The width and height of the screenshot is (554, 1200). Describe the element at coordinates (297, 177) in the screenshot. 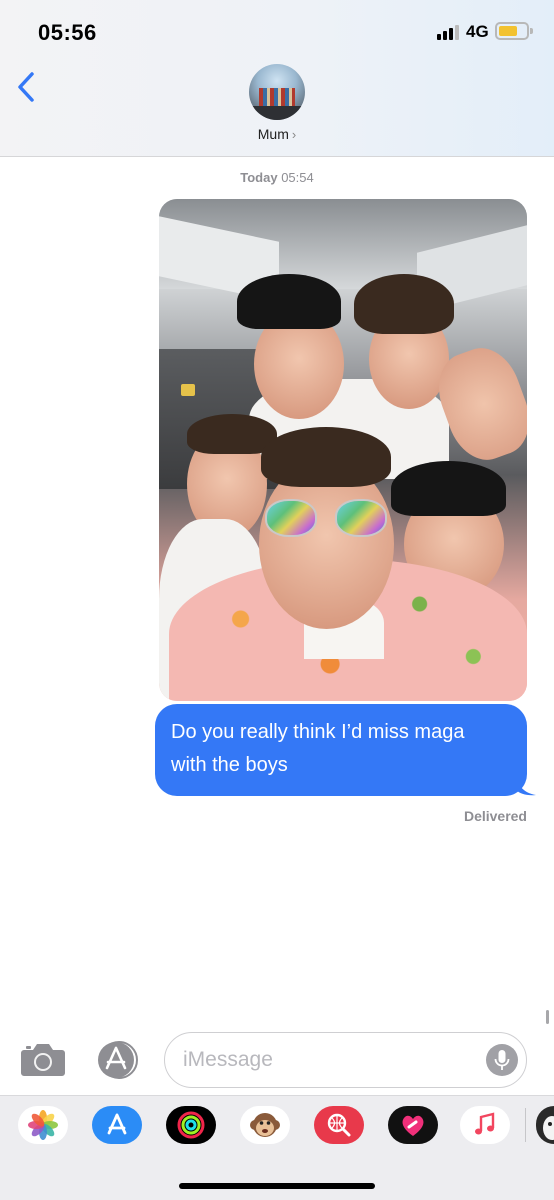

I see `timestamp-time: 05:54` at that location.